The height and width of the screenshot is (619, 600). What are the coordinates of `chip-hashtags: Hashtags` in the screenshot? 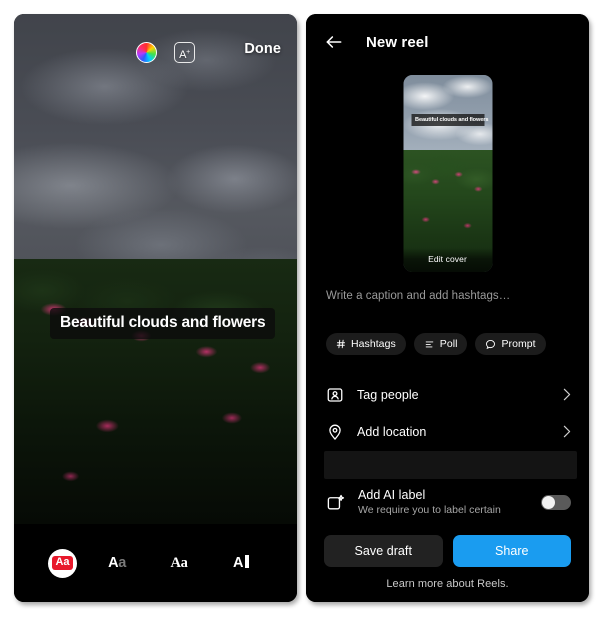 It's located at (366, 344).